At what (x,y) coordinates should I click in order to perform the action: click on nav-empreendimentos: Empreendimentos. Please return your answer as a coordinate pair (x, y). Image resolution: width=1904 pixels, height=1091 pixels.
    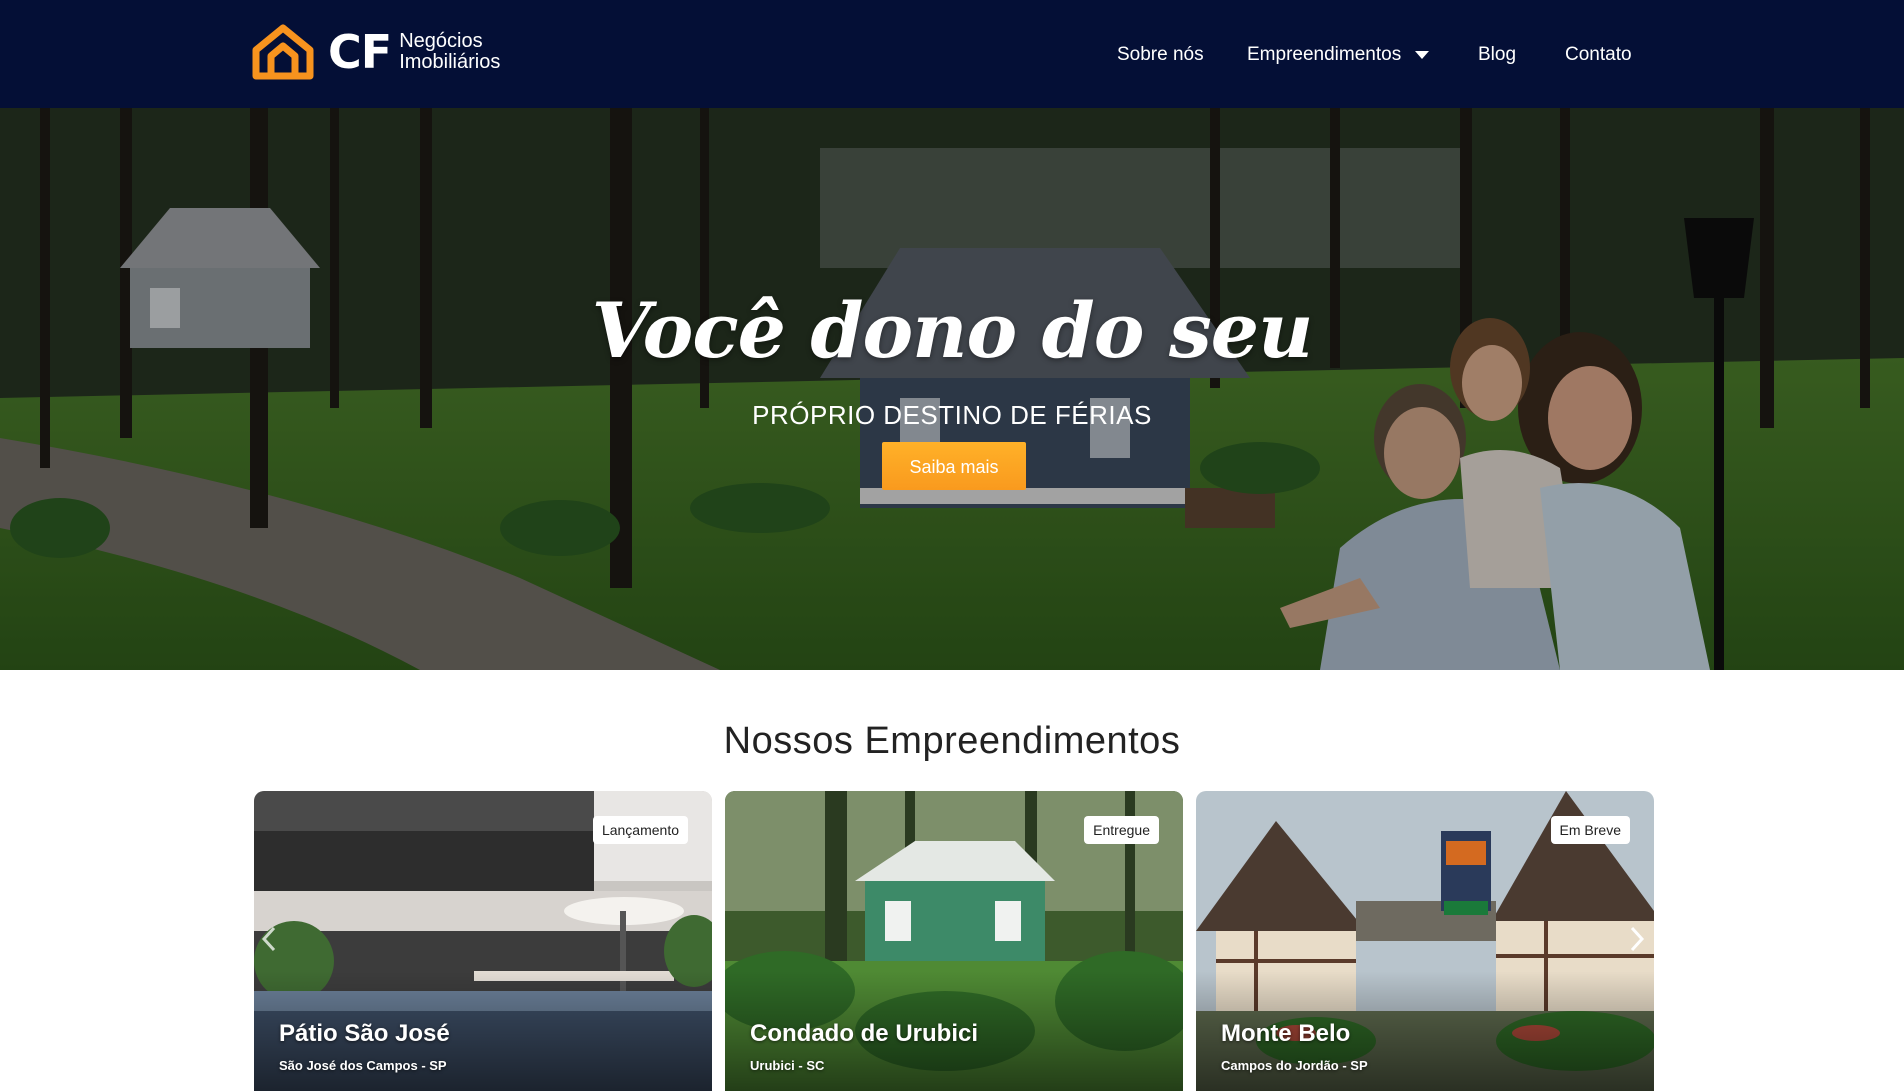
    Looking at the image, I should click on (1338, 55).